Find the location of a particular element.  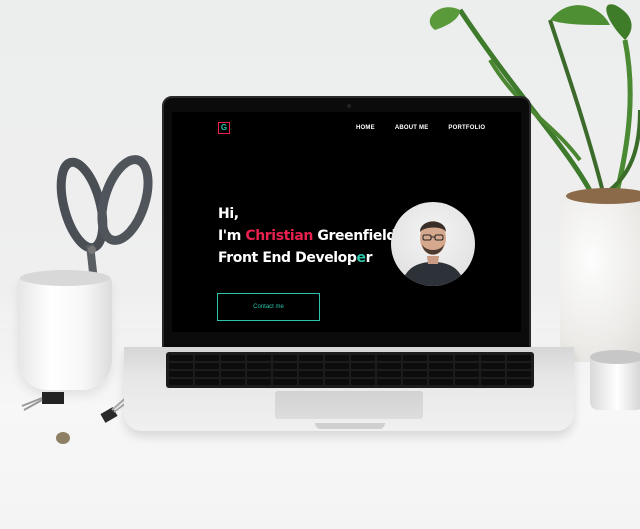

laptop-camera is located at coordinates (349, 106).